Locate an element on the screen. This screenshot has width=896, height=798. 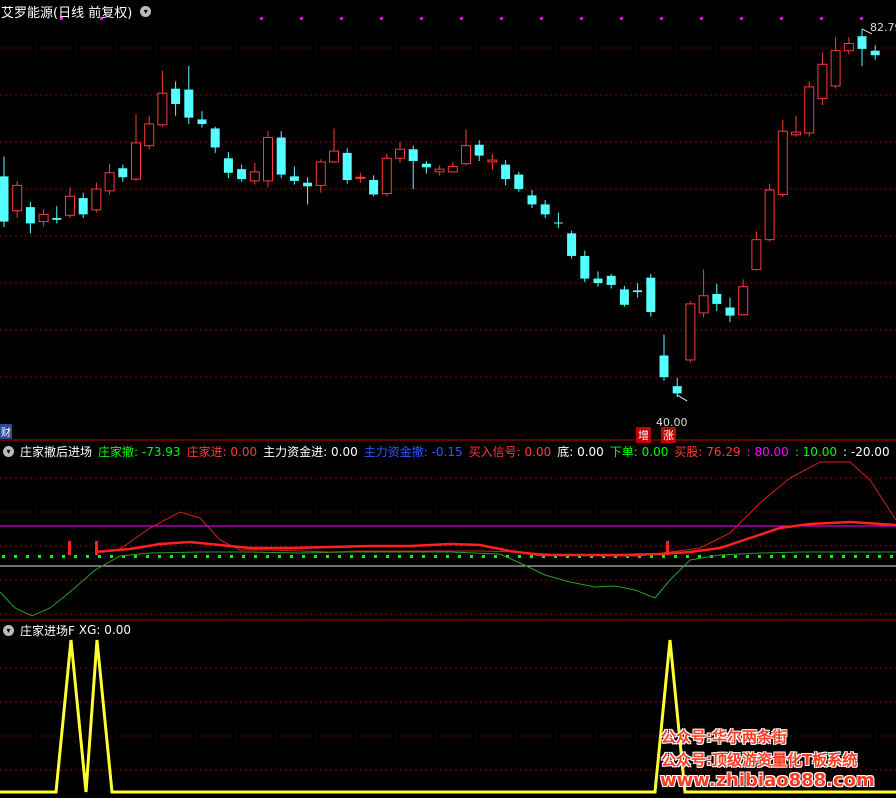
side-tab-finance: 财 is located at coordinates (6, 431).